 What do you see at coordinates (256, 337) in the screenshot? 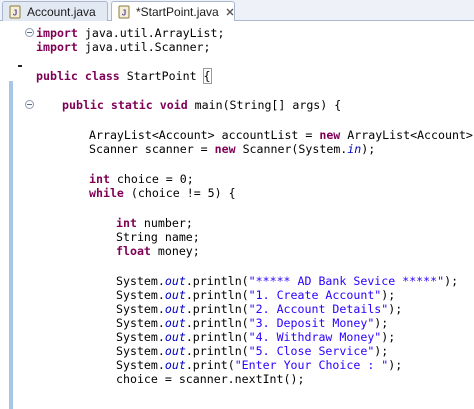
I see `code-line-22: System.out.println("4. Withdraw Money");` at bounding box center [256, 337].